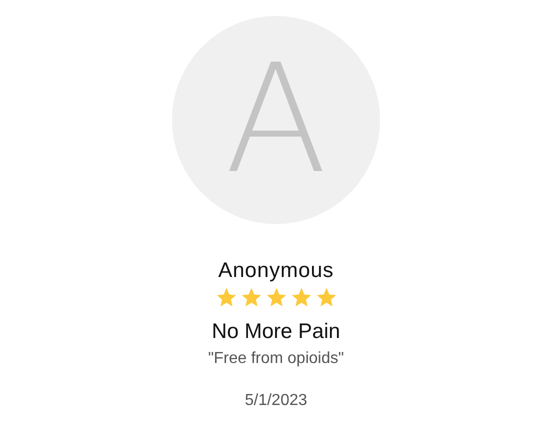  I want to click on review-title: No More Pain, so click(276, 332).